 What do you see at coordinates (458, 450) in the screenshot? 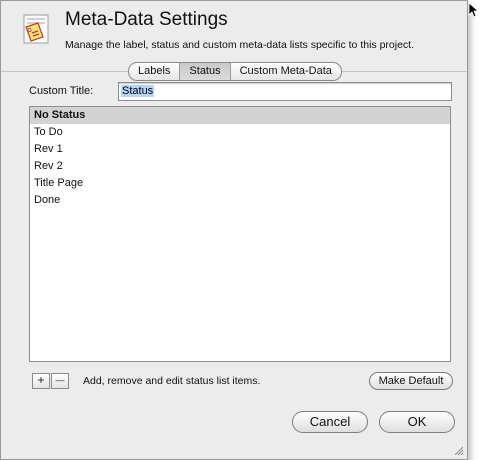
I see `resize-grip-icon` at bounding box center [458, 450].